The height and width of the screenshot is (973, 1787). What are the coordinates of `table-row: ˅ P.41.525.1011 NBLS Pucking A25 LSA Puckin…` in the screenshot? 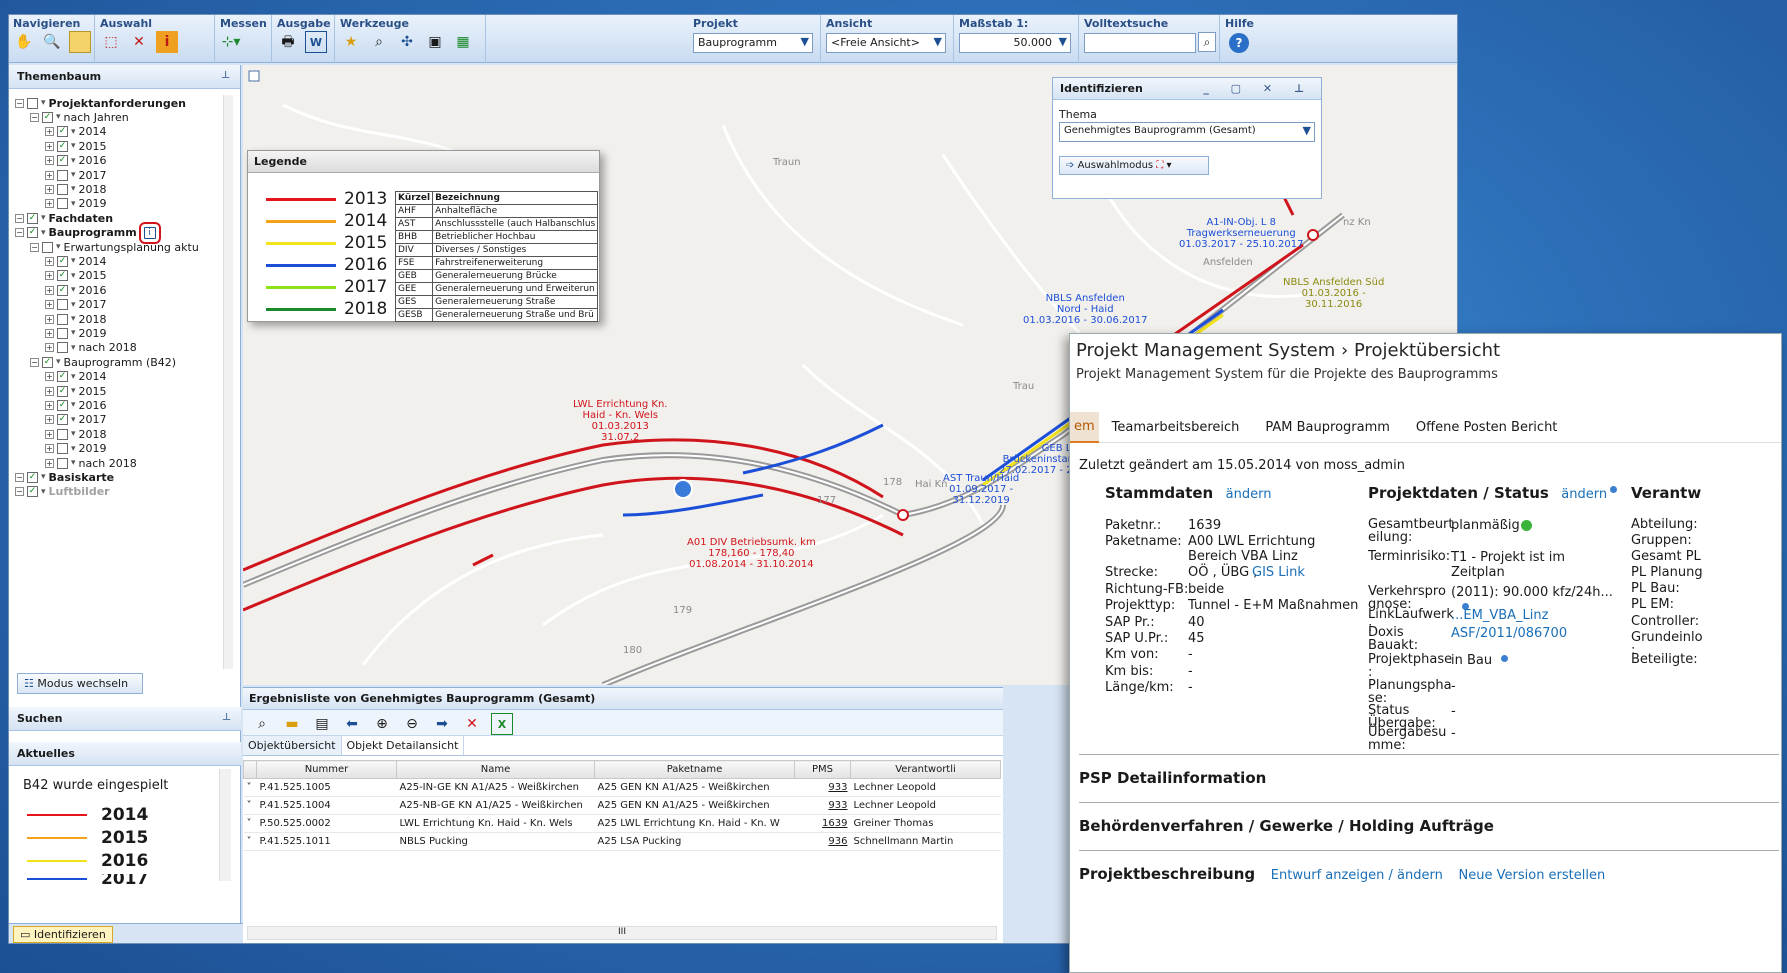 It's located at (622, 841).